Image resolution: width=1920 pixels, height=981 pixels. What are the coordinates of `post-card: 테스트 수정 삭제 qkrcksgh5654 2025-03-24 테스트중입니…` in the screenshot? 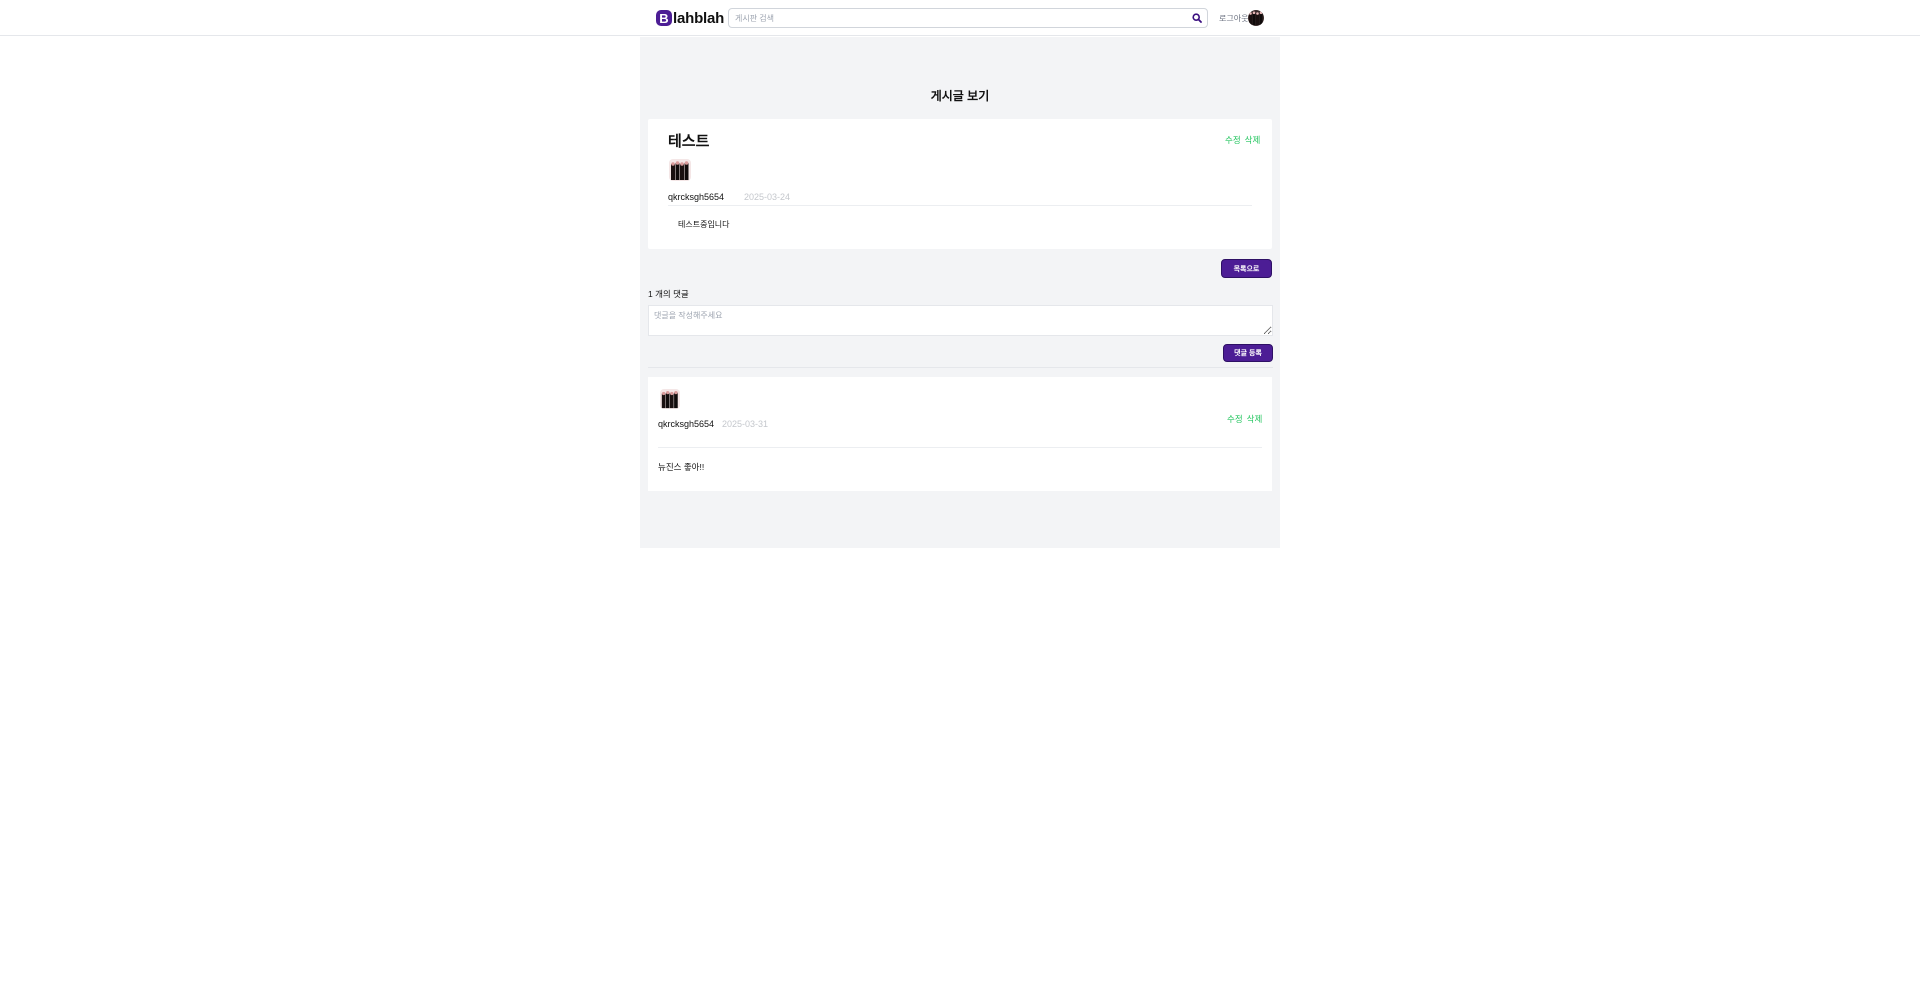 It's located at (960, 184).